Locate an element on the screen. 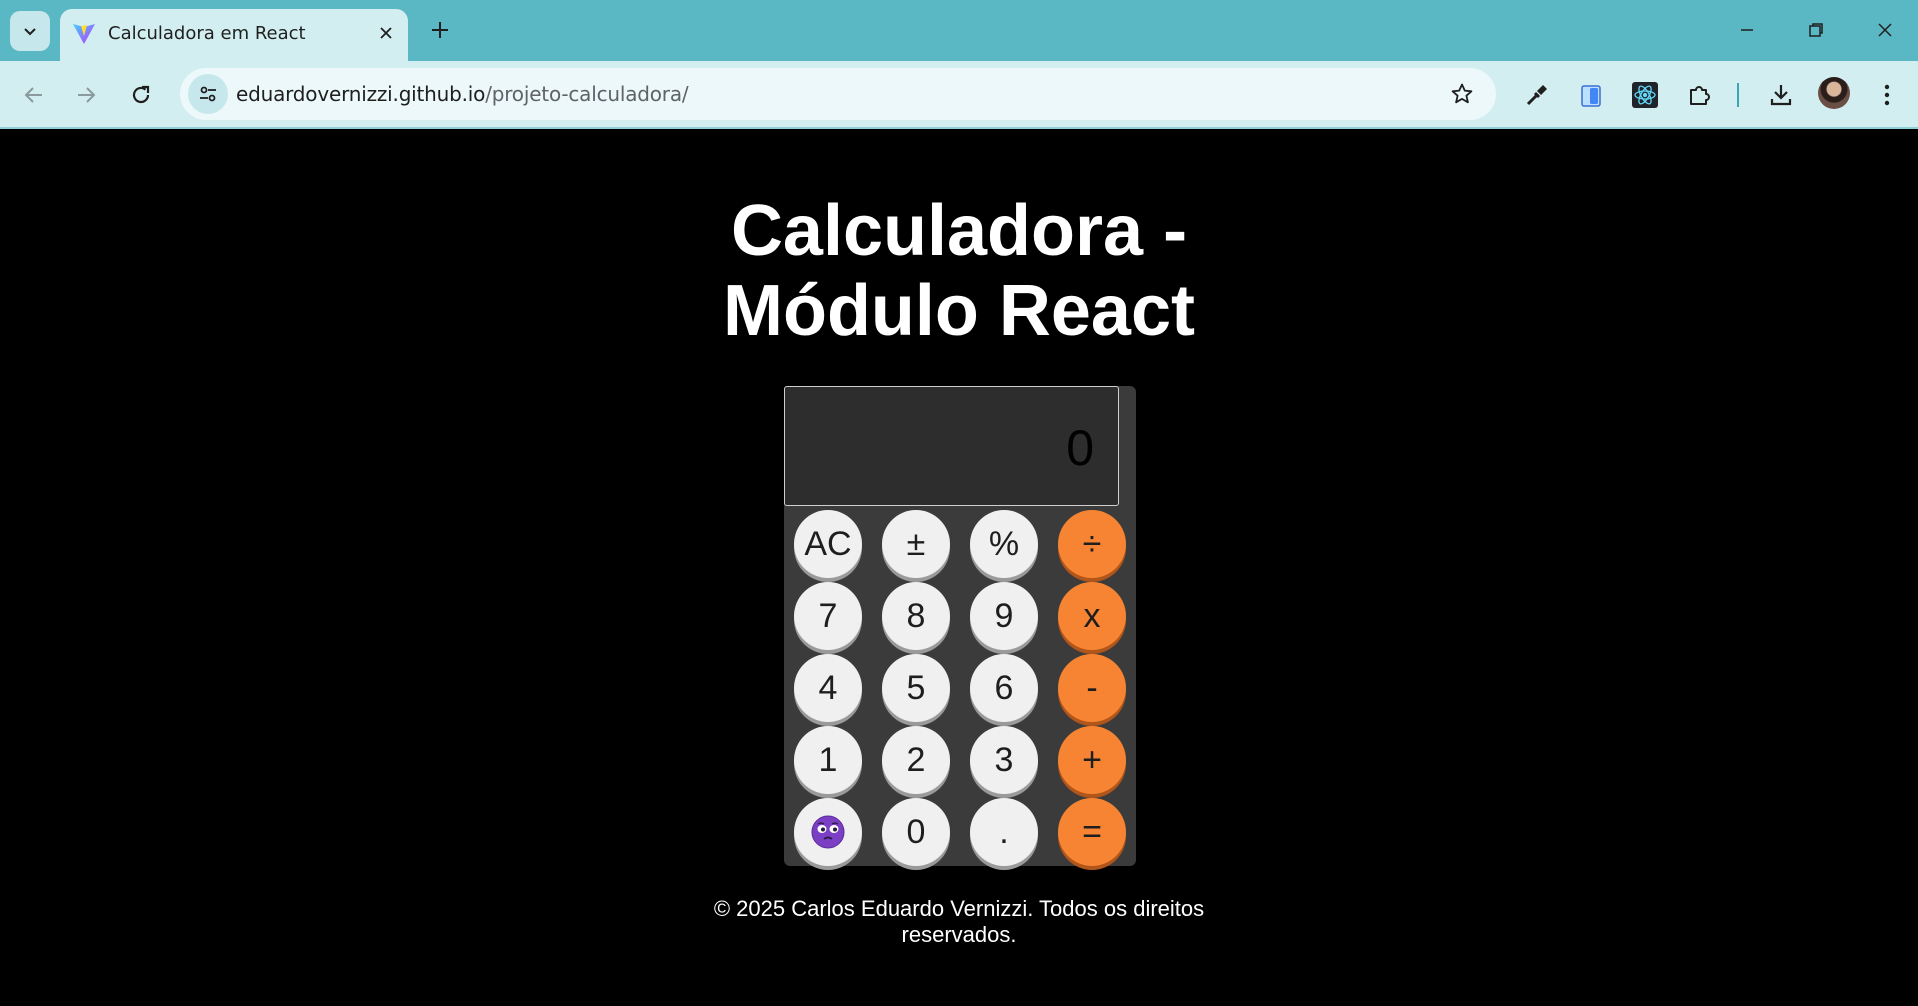  eyedropper-extension-button is located at coordinates (1537, 95).